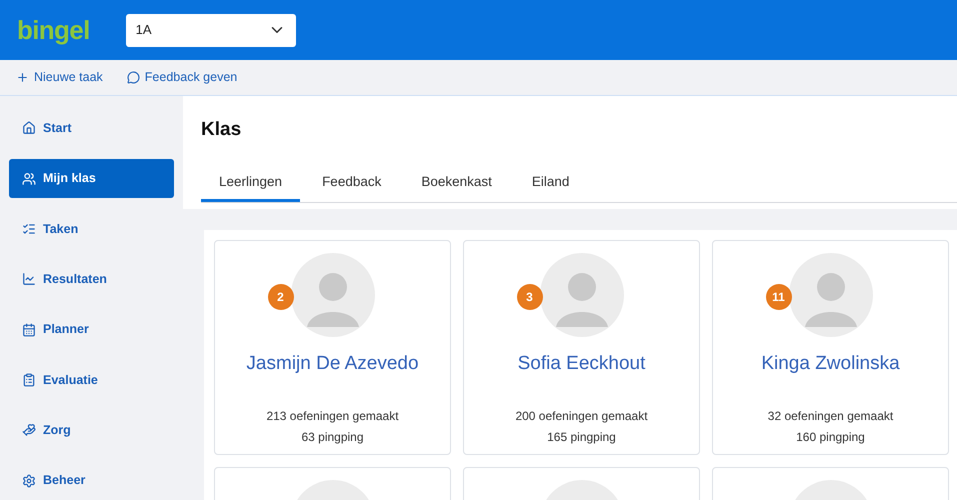  Describe the element at coordinates (133, 77) in the screenshot. I see `speech-bubble-icon` at that location.